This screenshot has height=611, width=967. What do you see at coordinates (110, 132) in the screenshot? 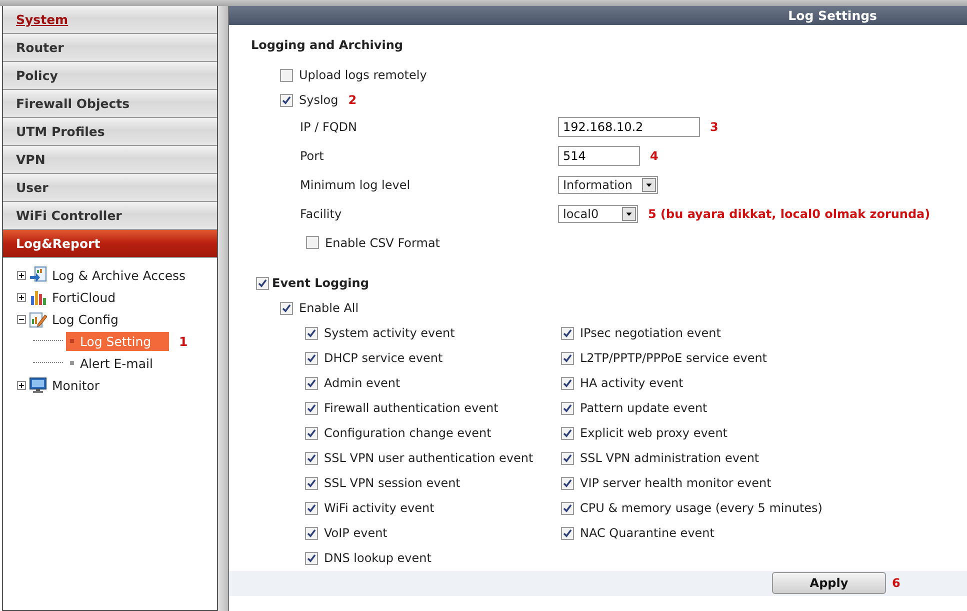
I see `menu-item: UTM Profiles` at bounding box center [110, 132].